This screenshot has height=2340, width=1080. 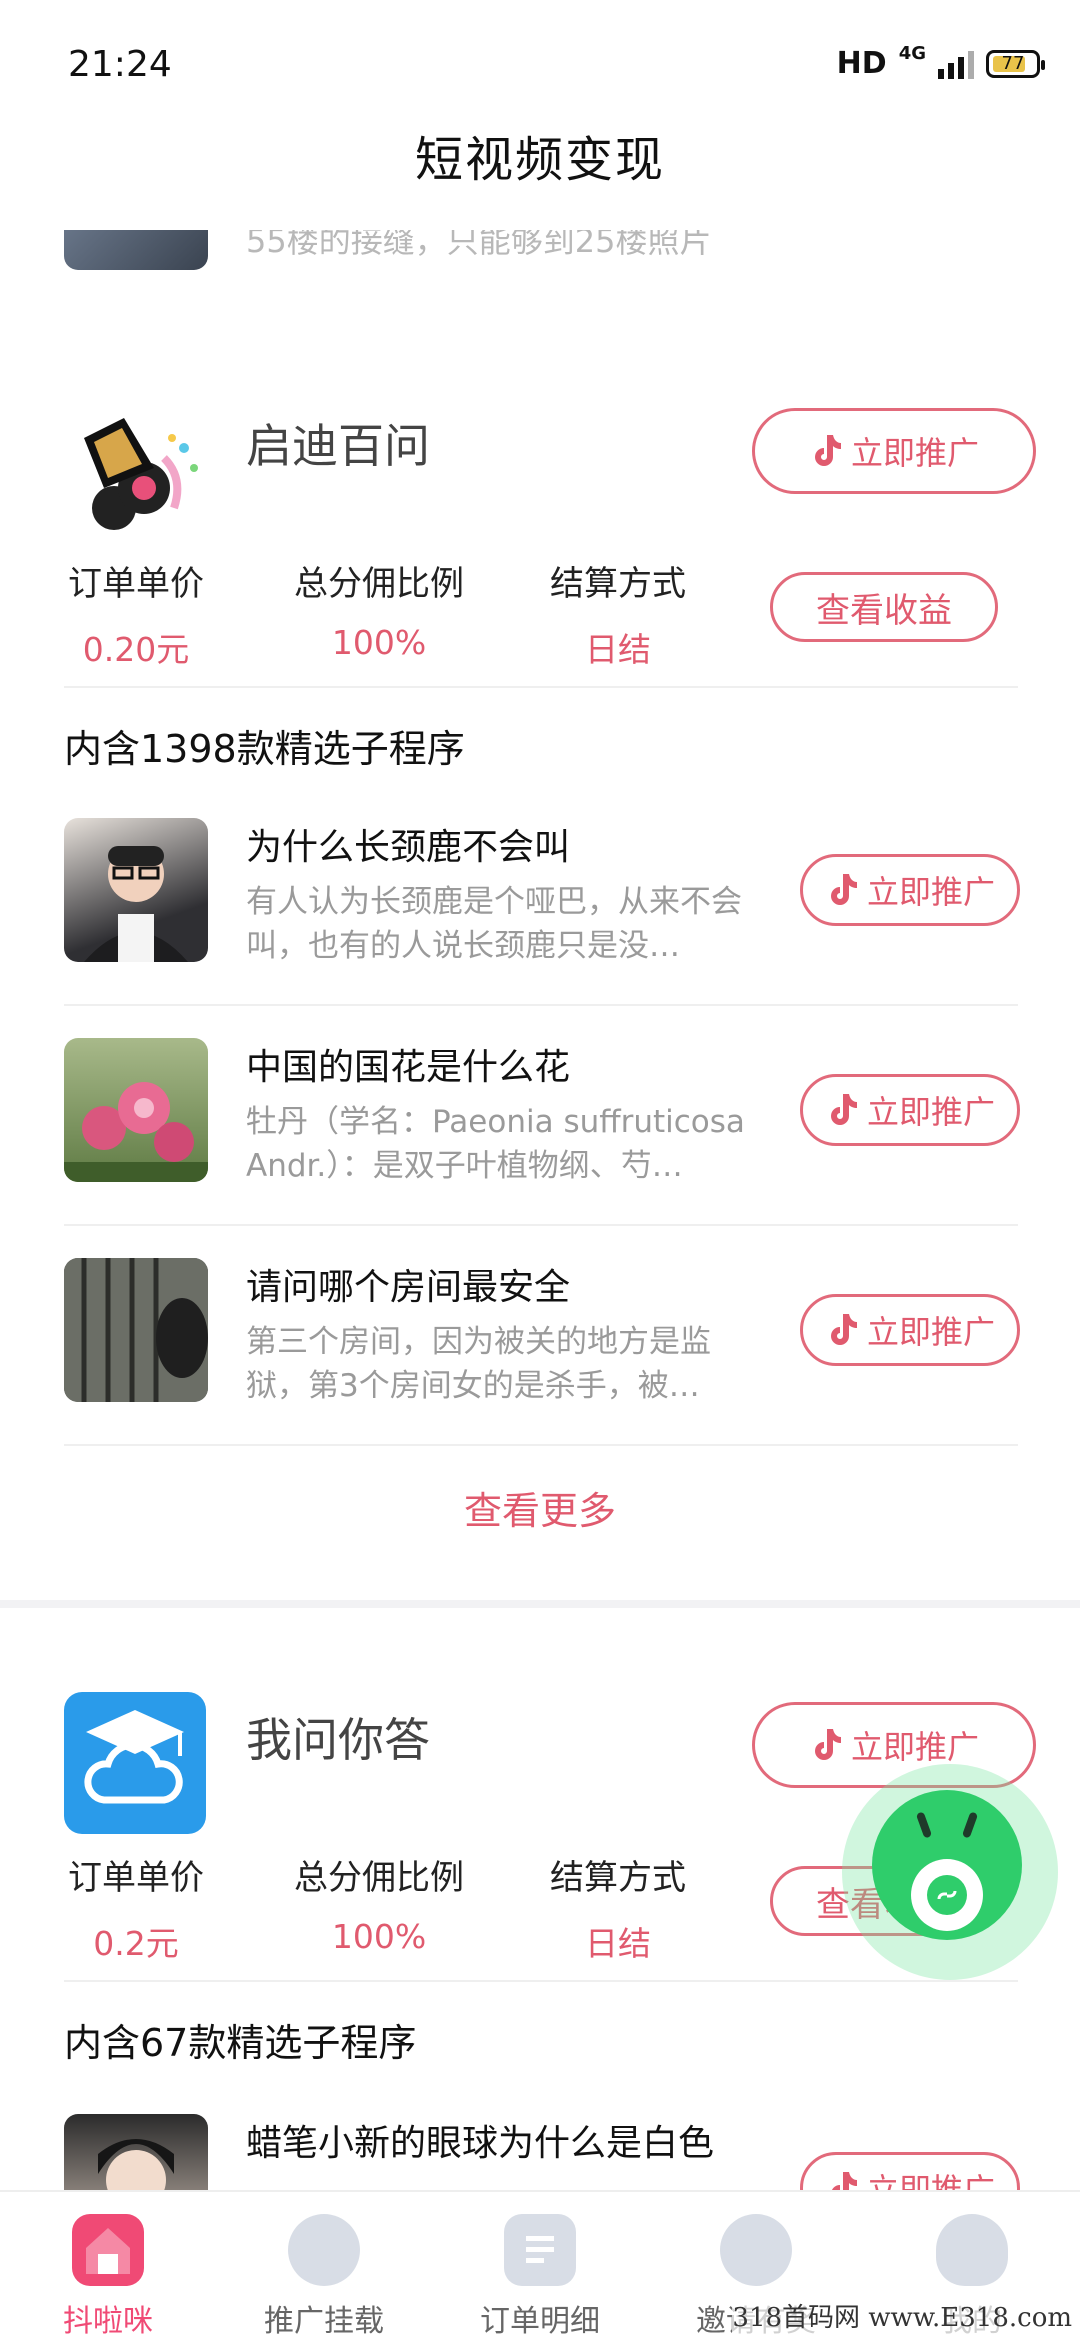 What do you see at coordinates (540, 2321) in the screenshot?
I see `nav-label: 订单明细` at bounding box center [540, 2321].